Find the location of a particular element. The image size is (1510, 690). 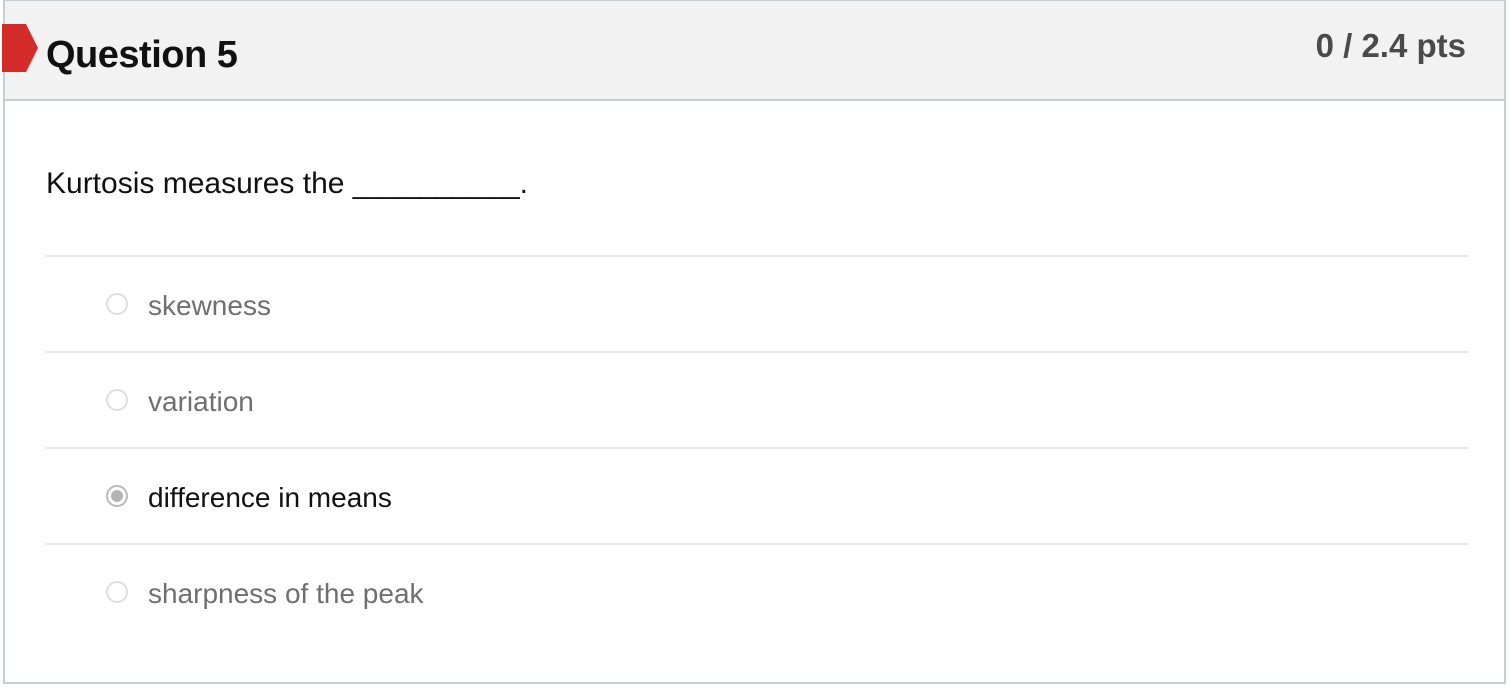

incorrect-flag-icon is located at coordinates (20, 48).